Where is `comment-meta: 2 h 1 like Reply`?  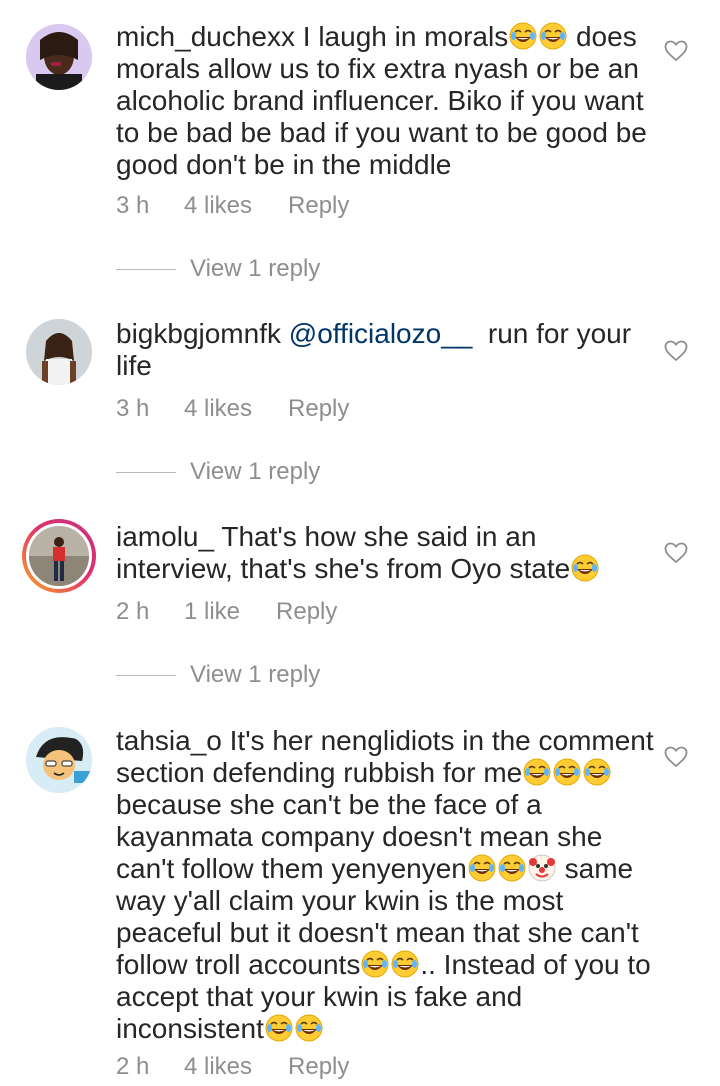
comment-meta: 2 h 1 like Reply is located at coordinates (226, 612).